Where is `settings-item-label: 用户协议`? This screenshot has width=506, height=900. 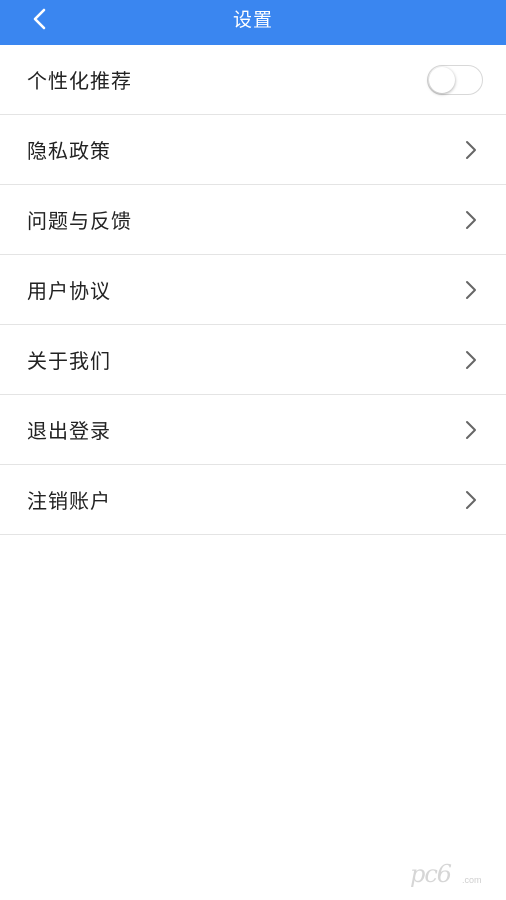 settings-item-label: 用户协议 is located at coordinates (69, 291).